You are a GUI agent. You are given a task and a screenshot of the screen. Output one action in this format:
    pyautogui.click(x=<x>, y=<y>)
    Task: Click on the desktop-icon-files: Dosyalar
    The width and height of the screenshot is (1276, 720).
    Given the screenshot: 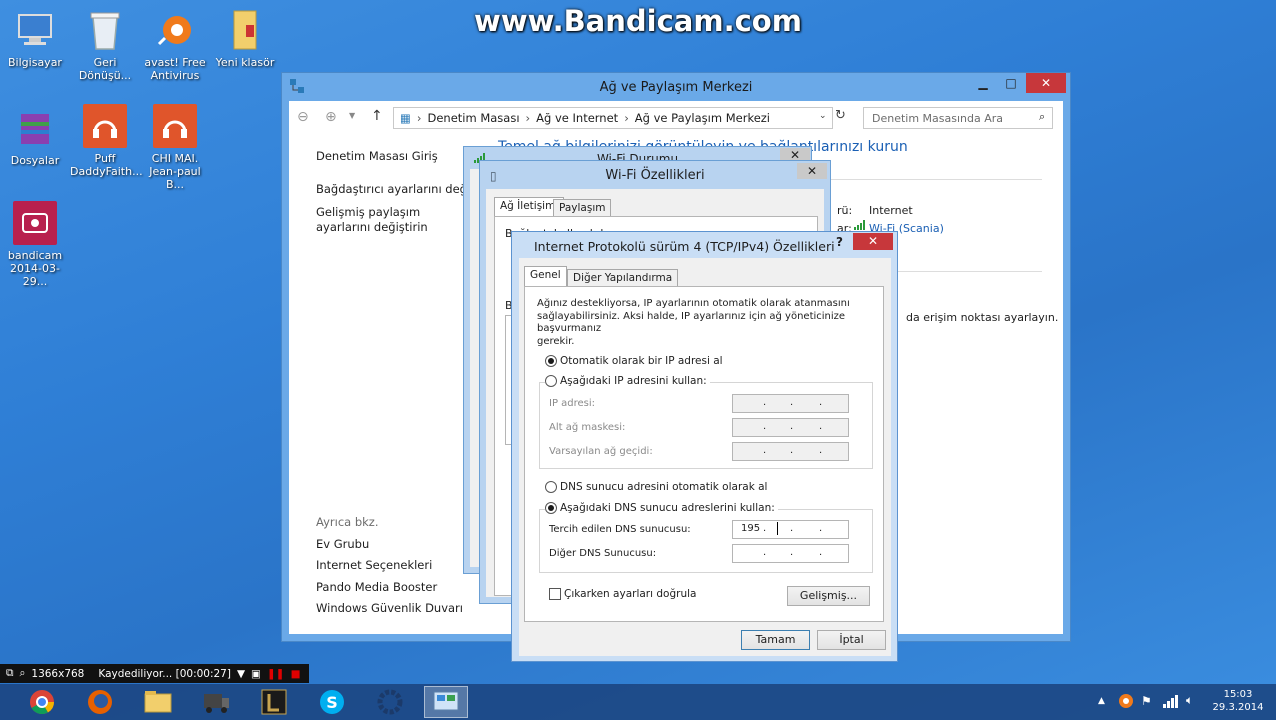 What is the action you would take?
    pyautogui.click(x=35, y=136)
    